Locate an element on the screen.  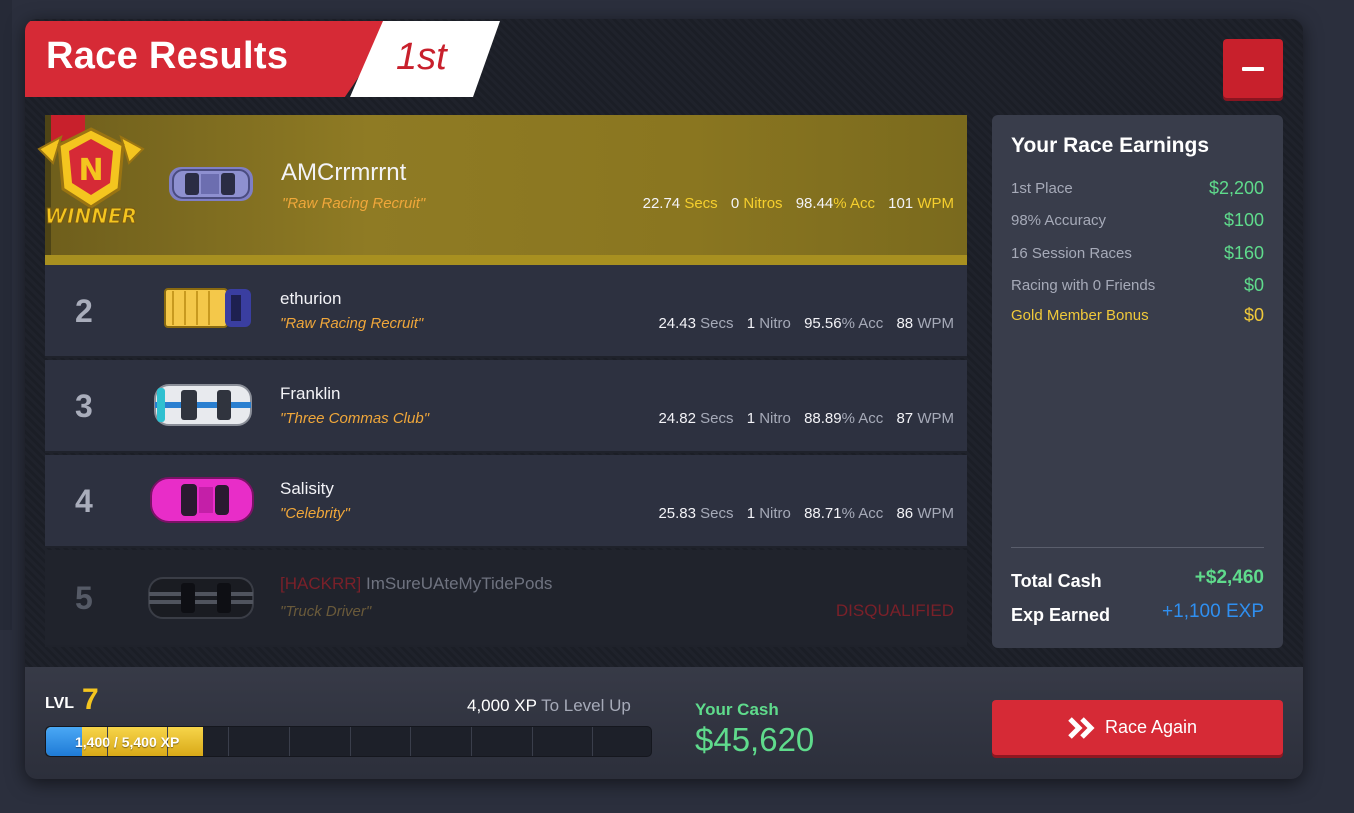
stat-wpm: 88 is located at coordinates (905, 323).